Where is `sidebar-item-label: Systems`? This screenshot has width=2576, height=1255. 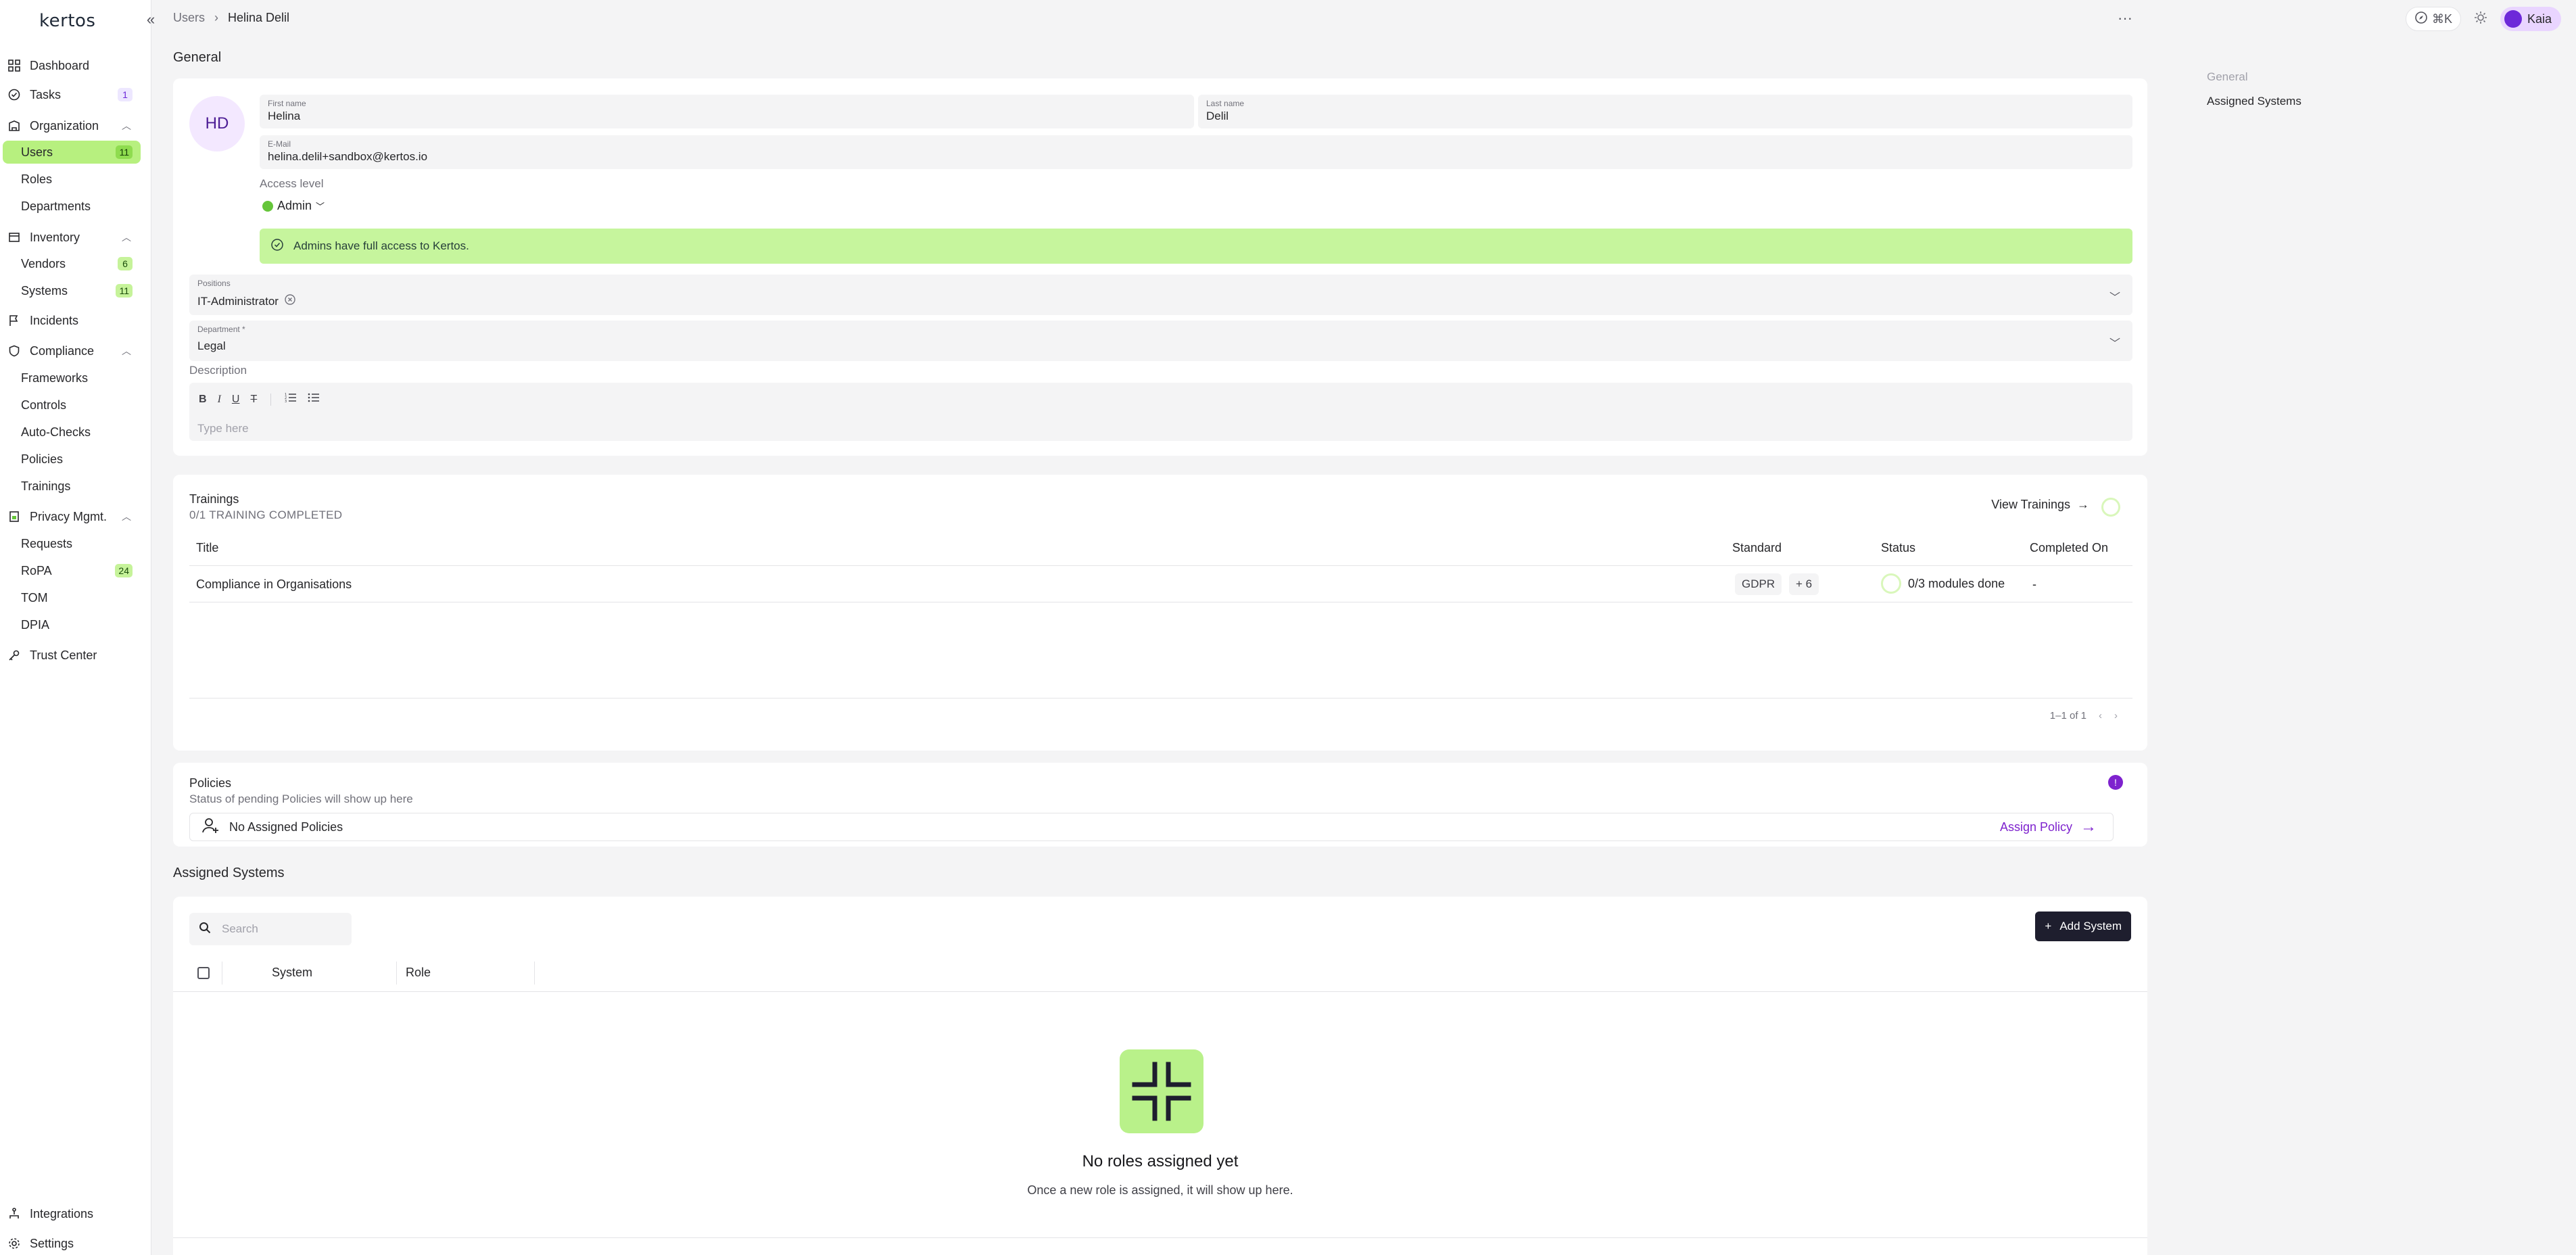
sidebar-item-label: Systems is located at coordinates (44, 290).